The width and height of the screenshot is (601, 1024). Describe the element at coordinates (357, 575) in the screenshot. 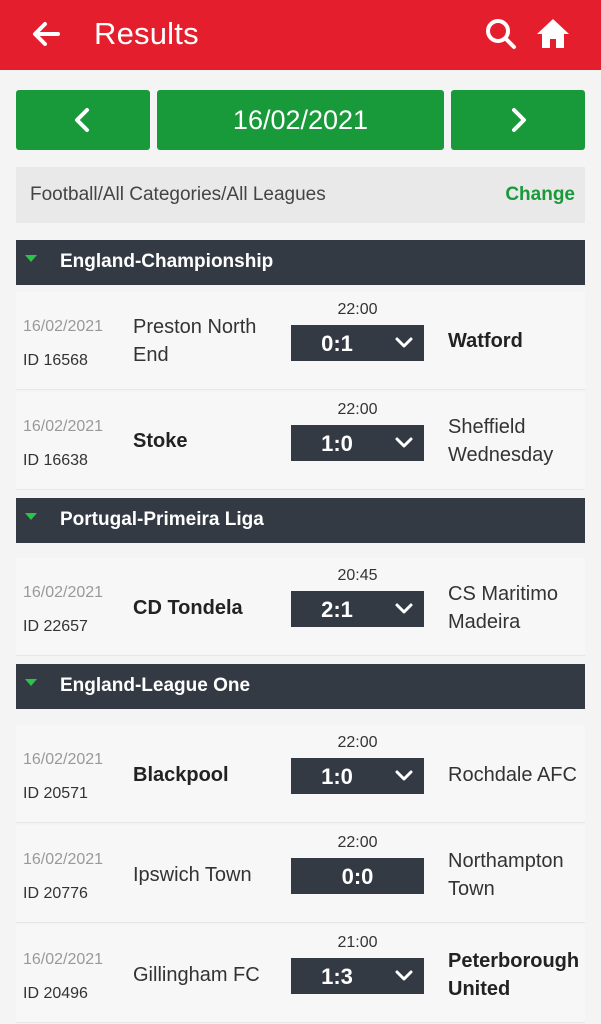

I see `kickoff-time: 20:45` at that location.